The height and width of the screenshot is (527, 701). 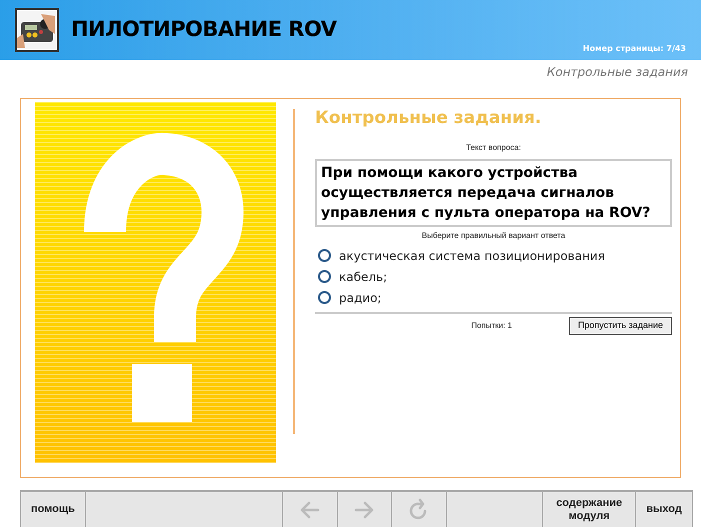 What do you see at coordinates (428, 118) in the screenshot?
I see `quiz-heading: Контрольные задания.` at bounding box center [428, 118].